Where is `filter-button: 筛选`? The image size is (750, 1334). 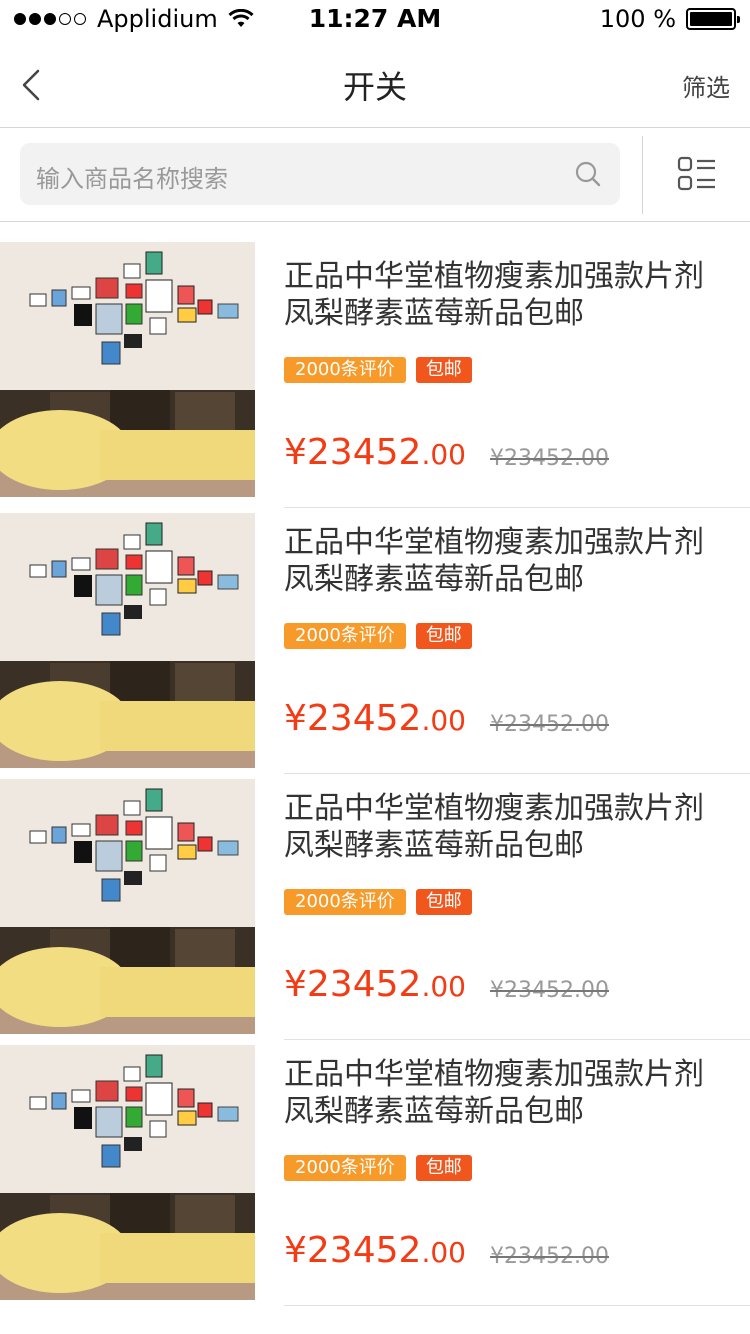
filter-button: 筛选 is located at coordinates (706, 85).